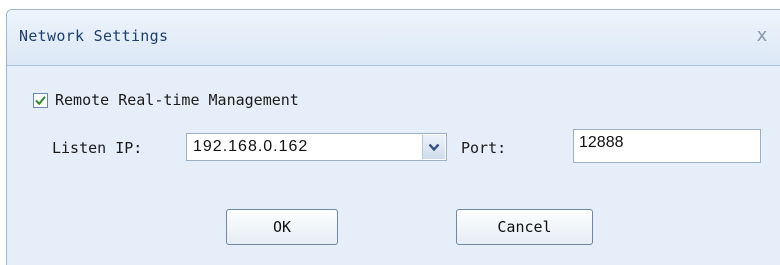 This screenshot has width=780, height=265. Describe the element at coordinates (484, 148) in the screenshot. I see `port-label: Port:` at that location.